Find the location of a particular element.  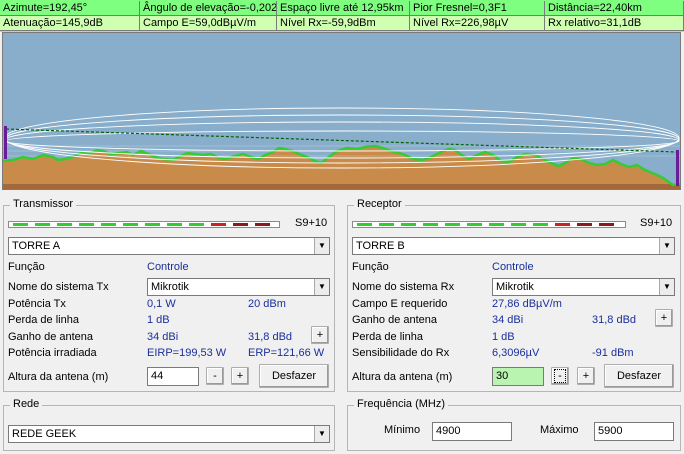

tx-height-label: Altura da antena (m) is located at coordinates (58, 377).